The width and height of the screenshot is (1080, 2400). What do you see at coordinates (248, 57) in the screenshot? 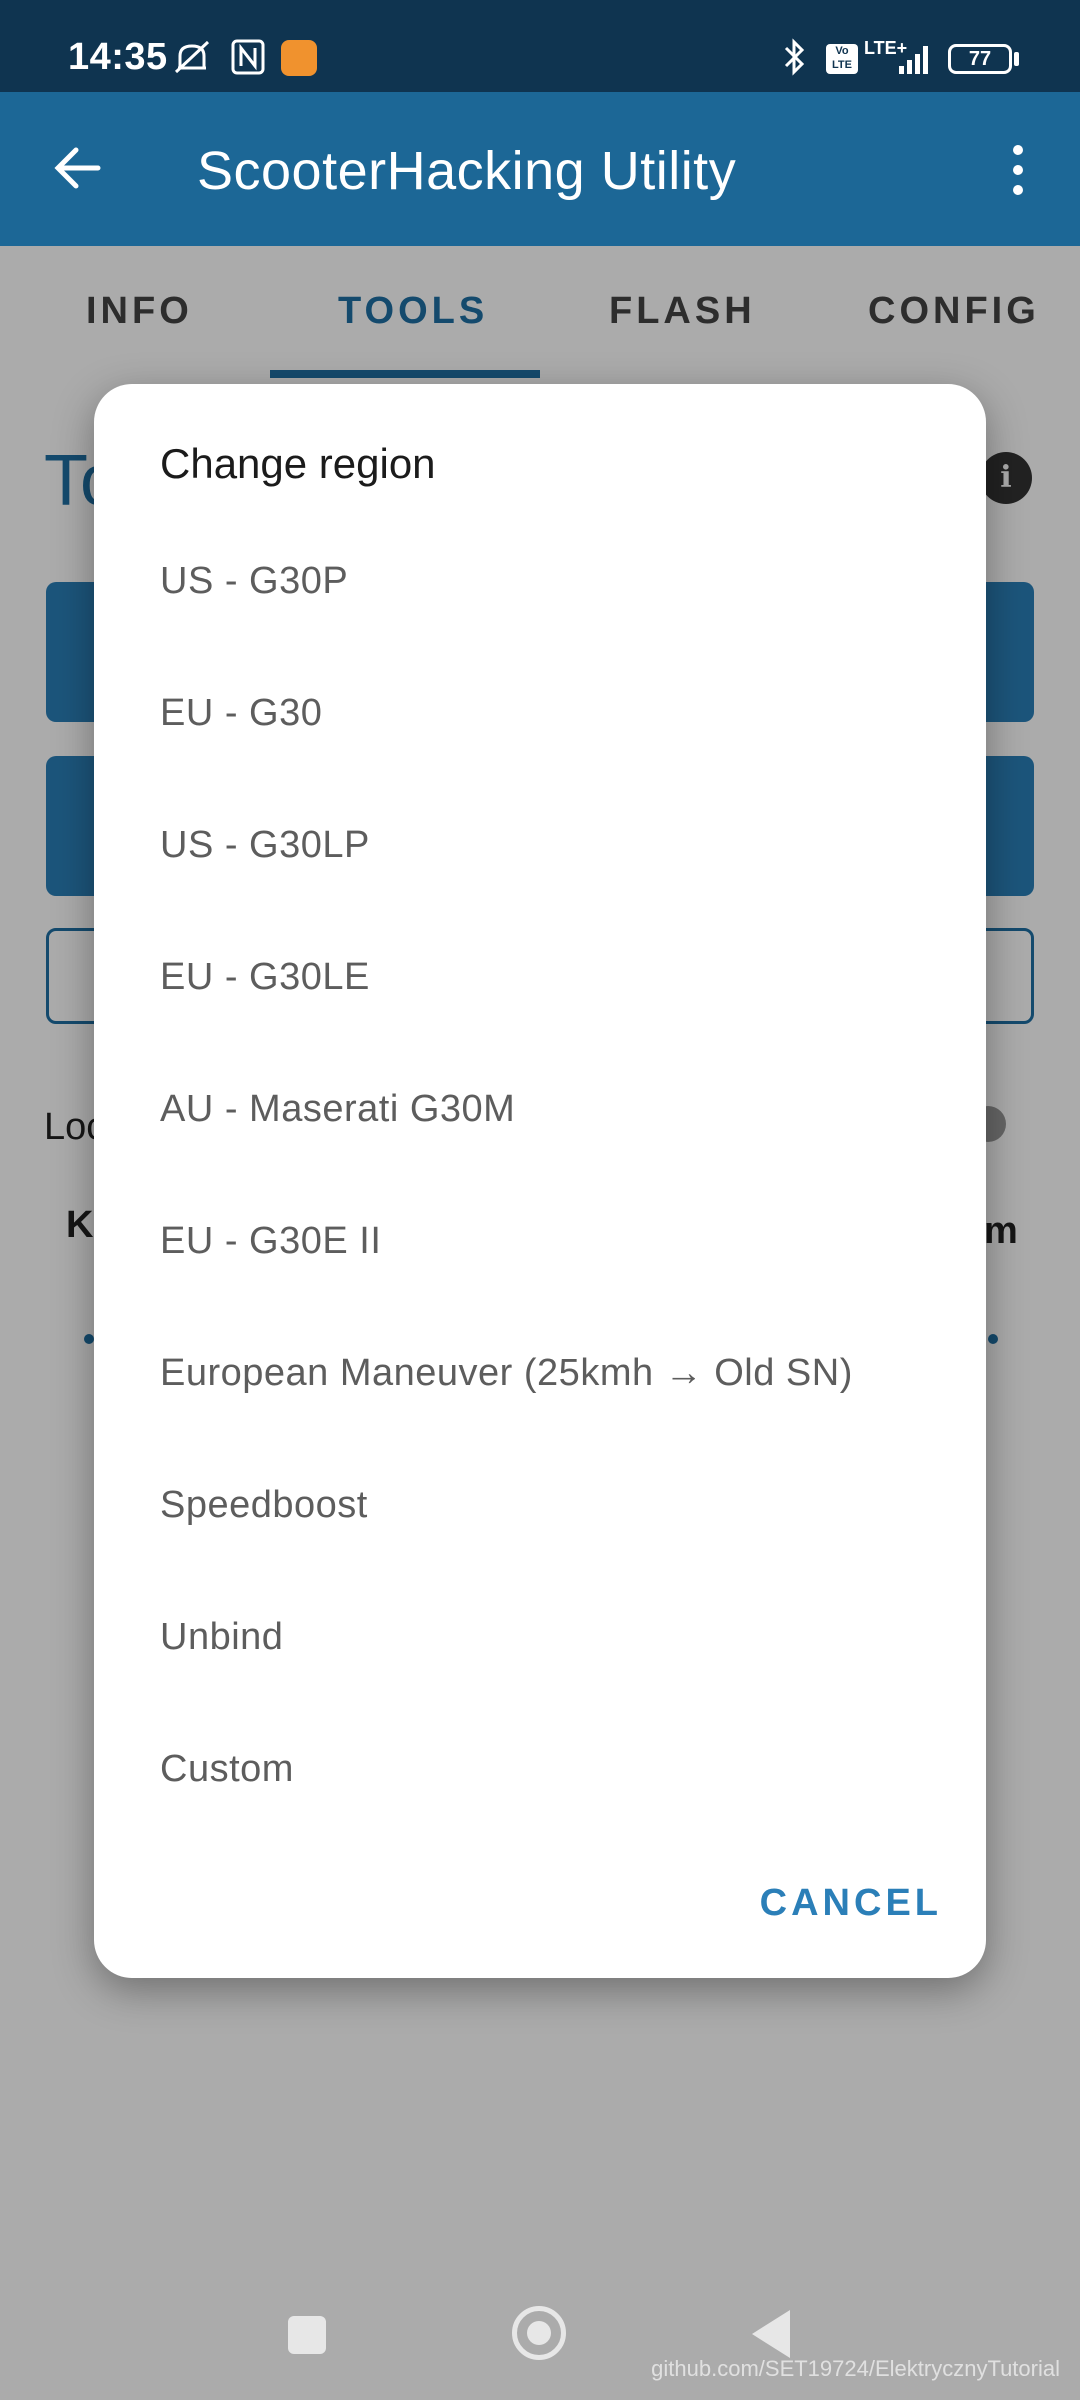
I see `nfc-icon` at bounding box center [248, 57].